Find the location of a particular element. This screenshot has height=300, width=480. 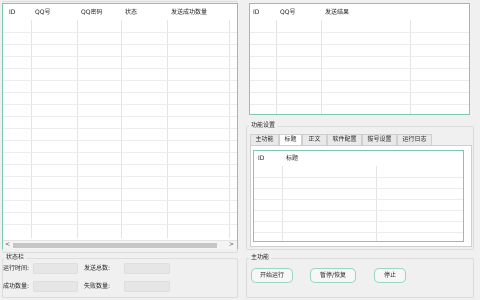

pause-resume-button: 暂停/恢复 is located at coordinates (333, 275).